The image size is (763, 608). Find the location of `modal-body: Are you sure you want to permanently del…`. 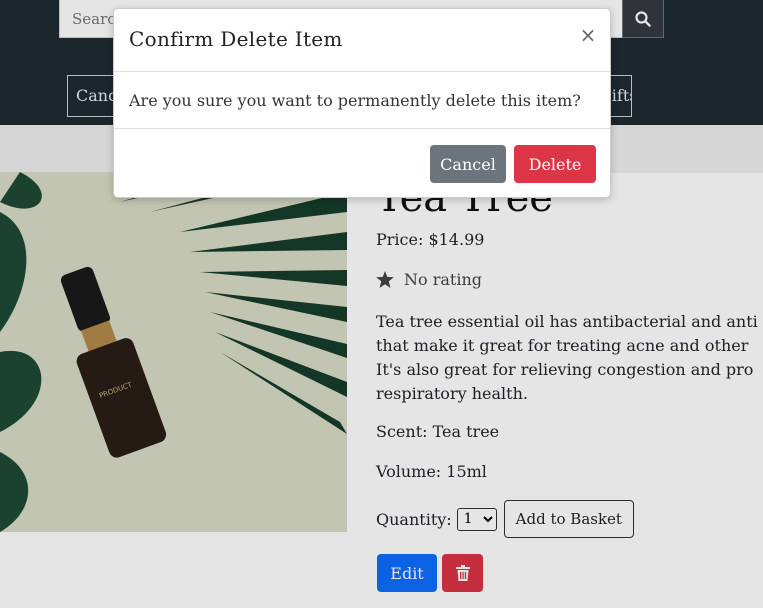

modal-body: Are you sure you want to permanently del… is located at coordinates (362, 100).